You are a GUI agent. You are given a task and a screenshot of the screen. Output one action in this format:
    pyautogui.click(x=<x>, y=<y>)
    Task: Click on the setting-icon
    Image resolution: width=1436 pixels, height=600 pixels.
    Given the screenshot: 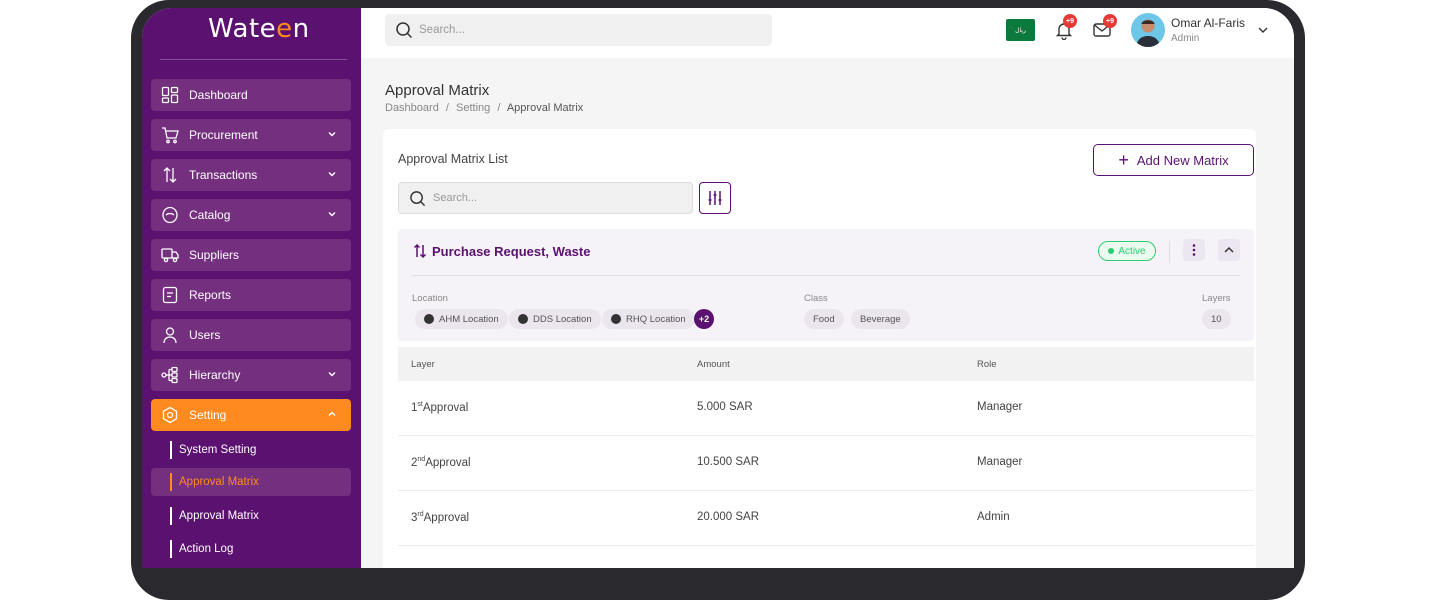 What is the action you would take?
    pyautogui.click(x=170, y=415)
    